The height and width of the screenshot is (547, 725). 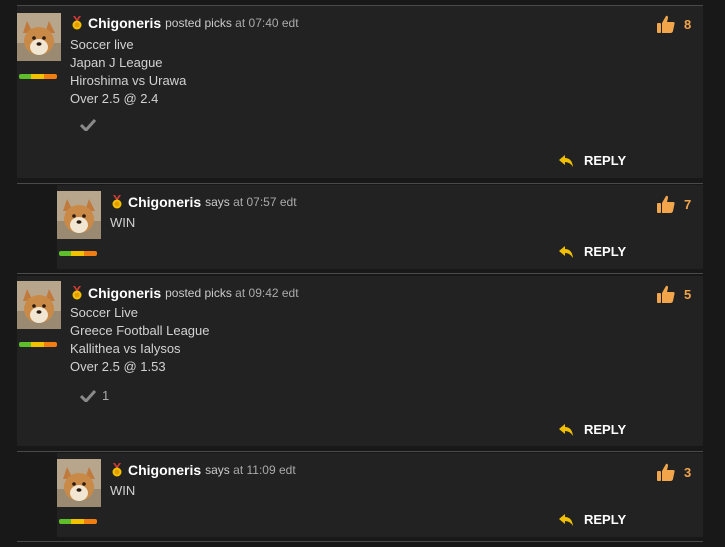 I want to click on post-header: Chigoneris posted picks at 07:40 edt, so click(x=184, y=23).